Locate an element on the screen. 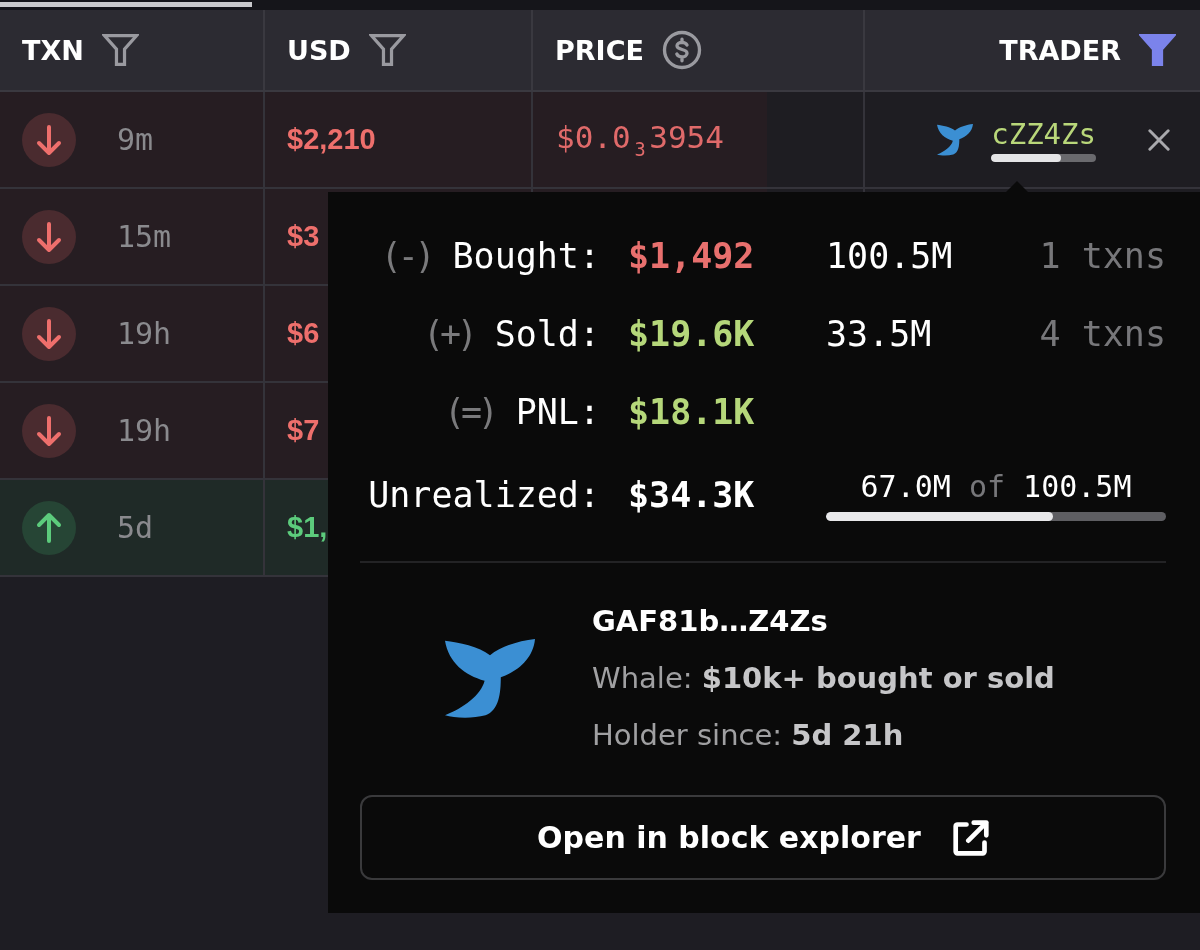  close-icon is located at coordinates (1159, 139).